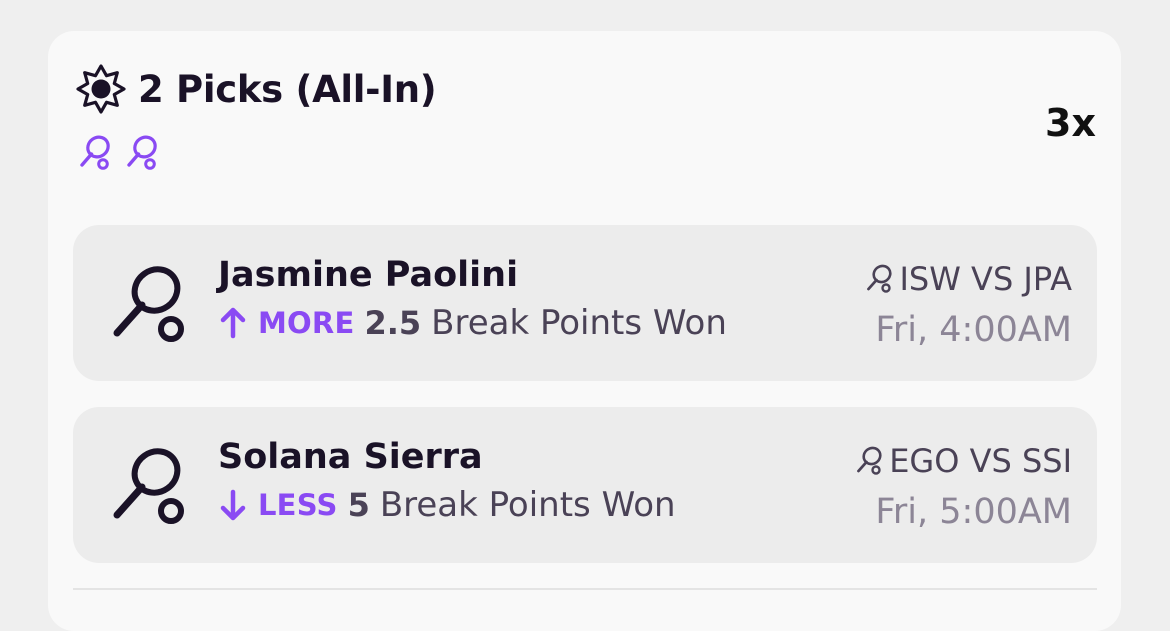 The height and width of the screenshot is (631, 1170). What do you see at coordinates (306, 323) in the screenshot?
I see `direction-label: MORE` at bounding box center [306, 323].